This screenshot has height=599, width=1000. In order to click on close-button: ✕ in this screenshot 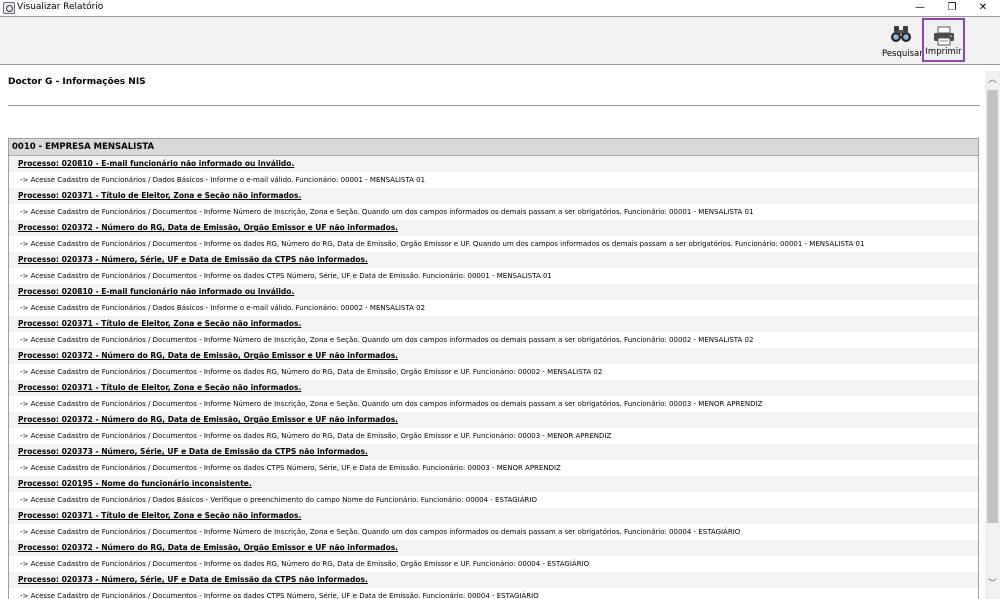, I will do `click(983, 8)`.